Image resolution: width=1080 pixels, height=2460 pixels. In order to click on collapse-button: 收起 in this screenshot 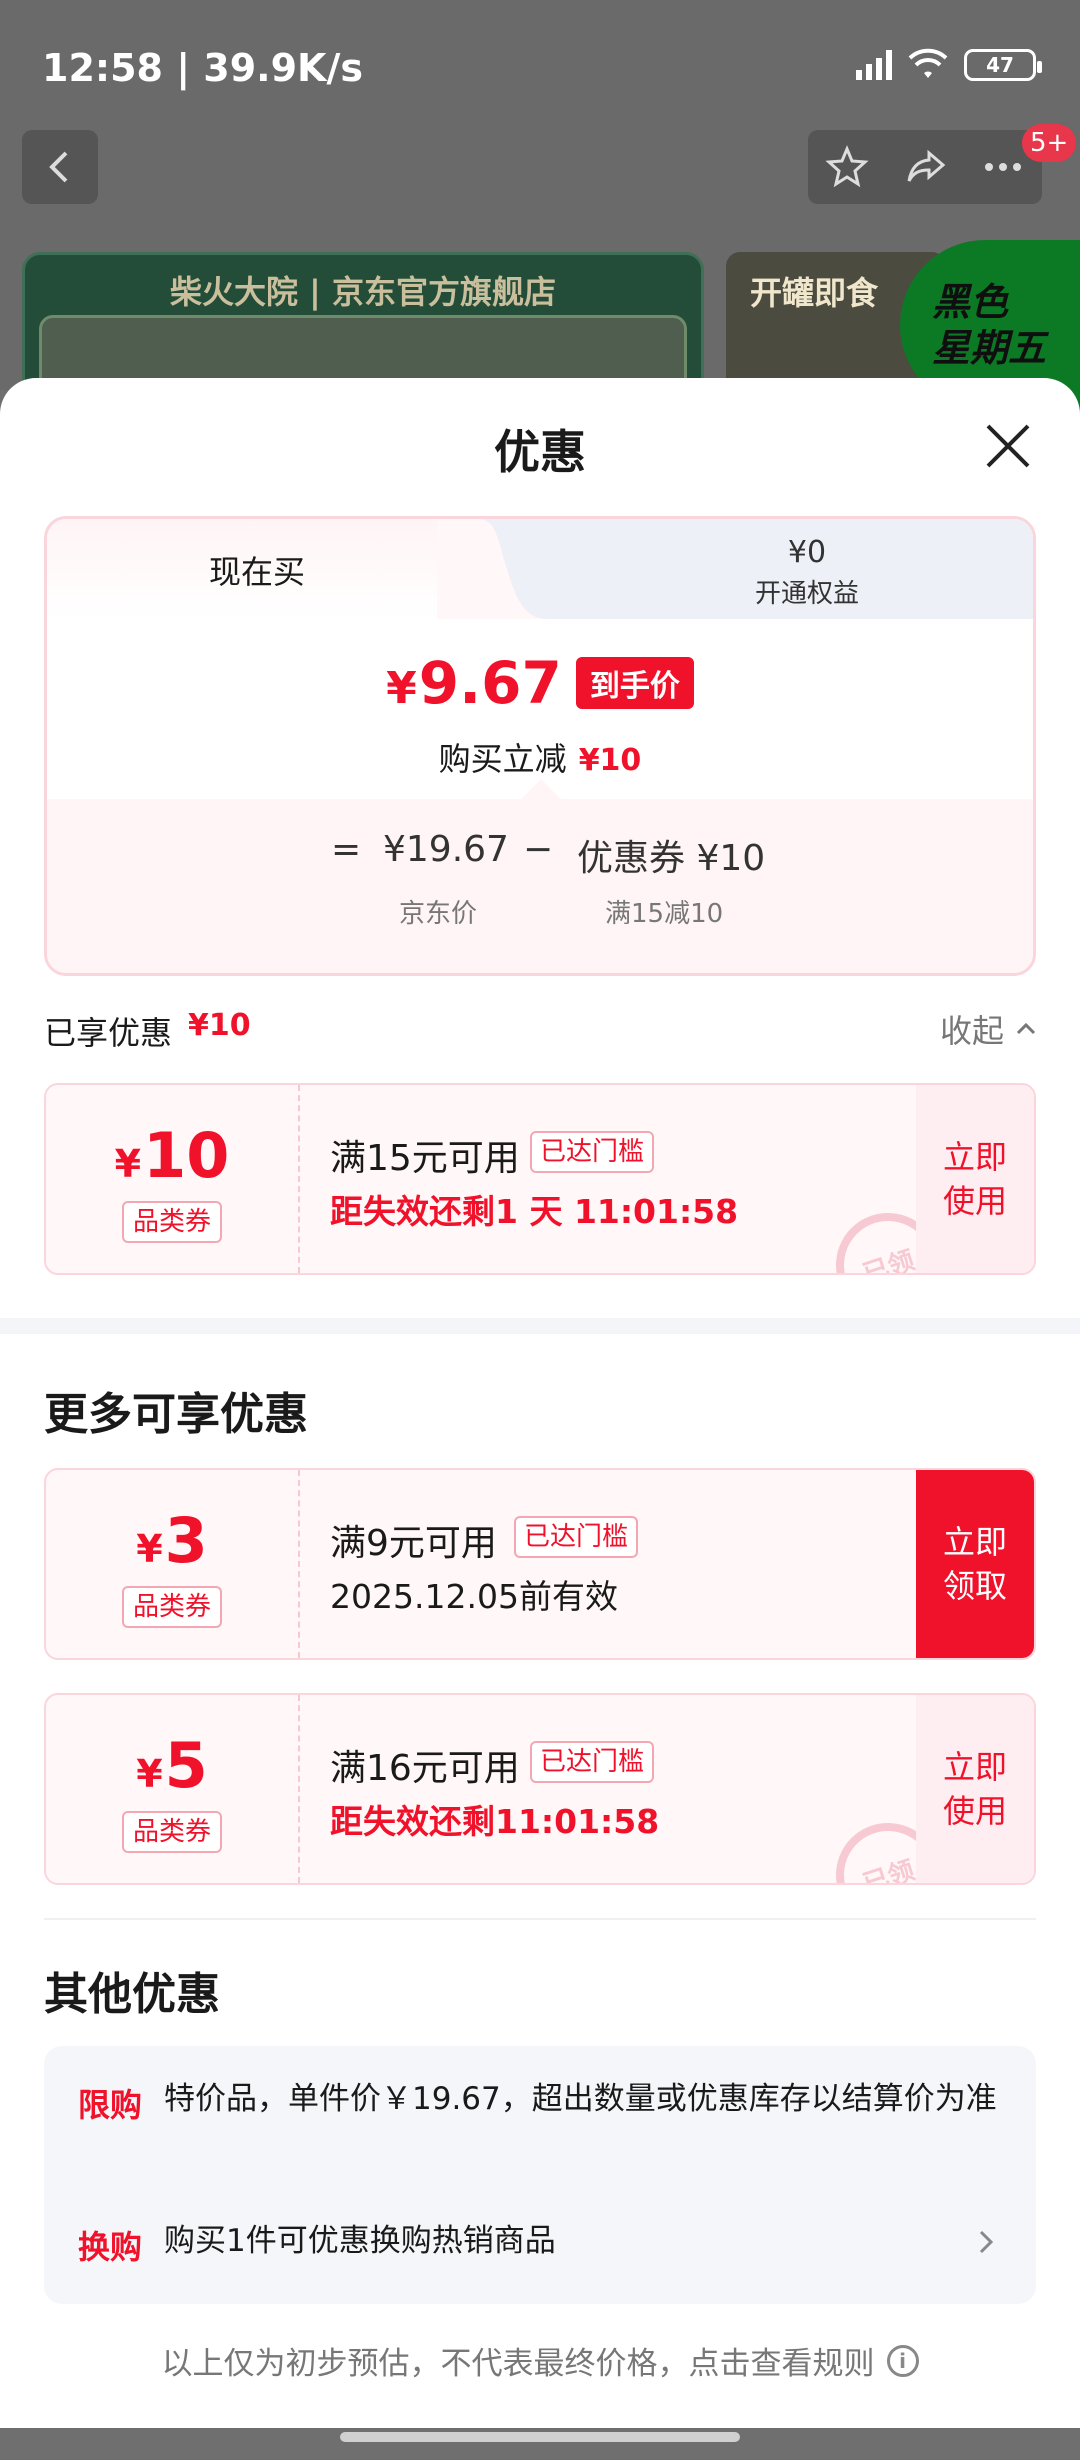, I will do `click(989, 1029)`.